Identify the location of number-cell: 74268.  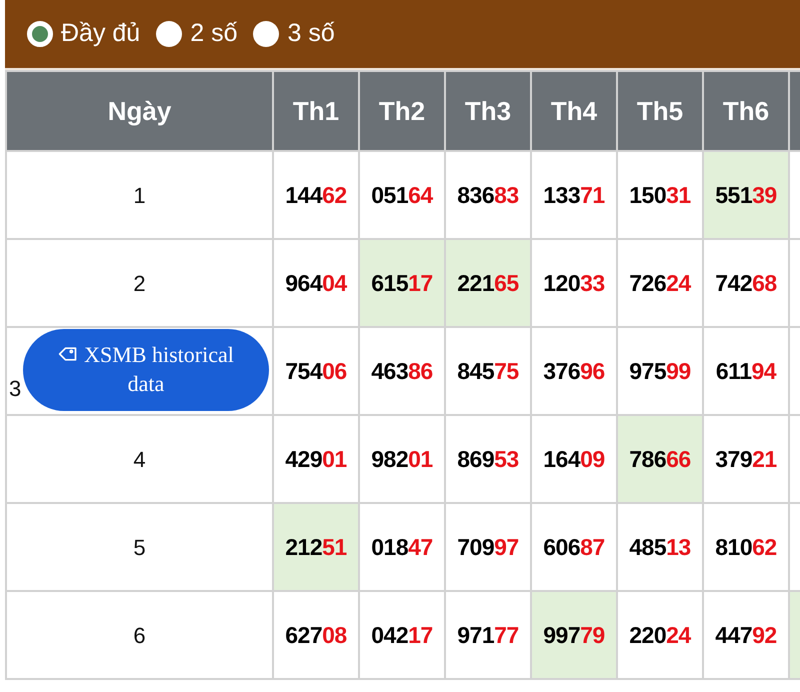
(746, 283).